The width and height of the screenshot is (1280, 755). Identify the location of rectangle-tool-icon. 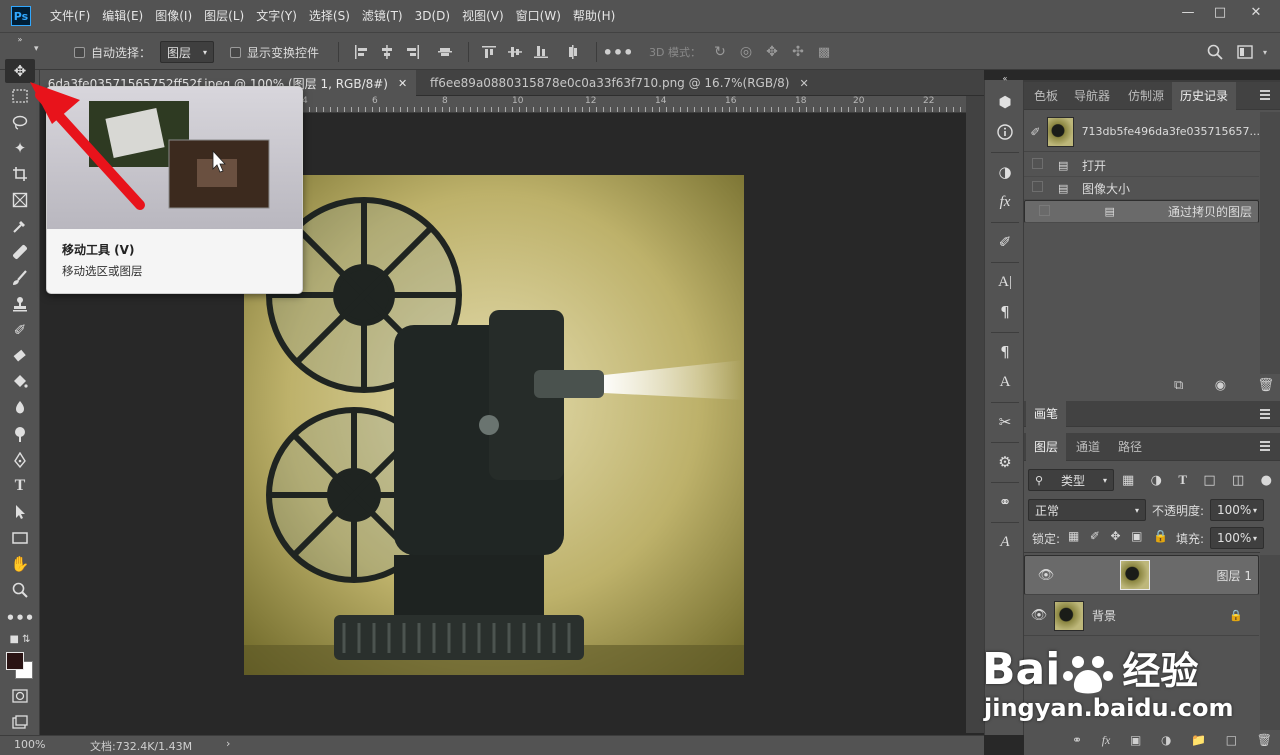
(20, 538).